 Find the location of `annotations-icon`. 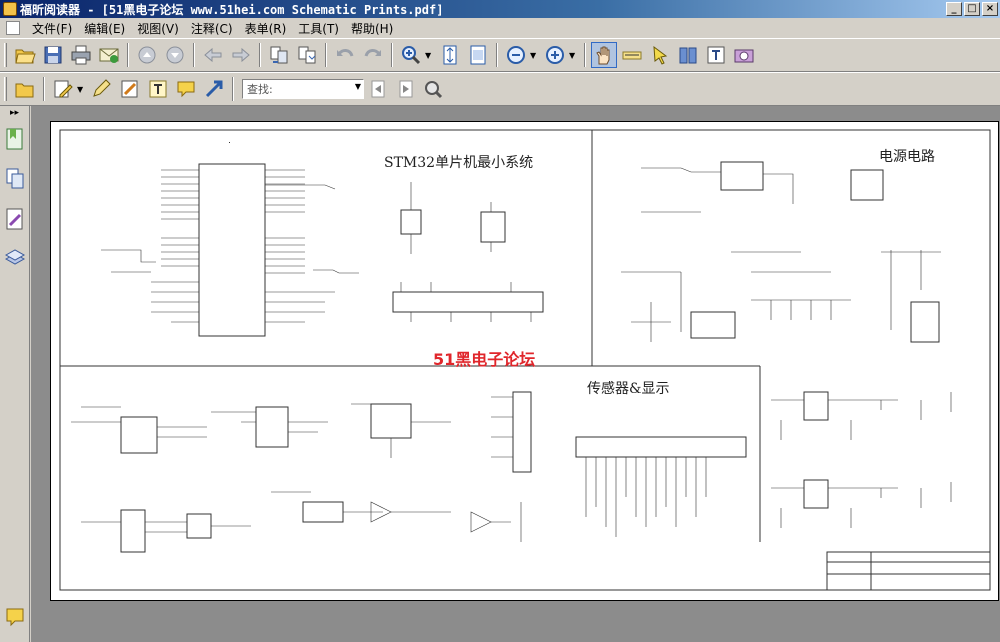

annotations-icon is located at coordinates (15, 219).